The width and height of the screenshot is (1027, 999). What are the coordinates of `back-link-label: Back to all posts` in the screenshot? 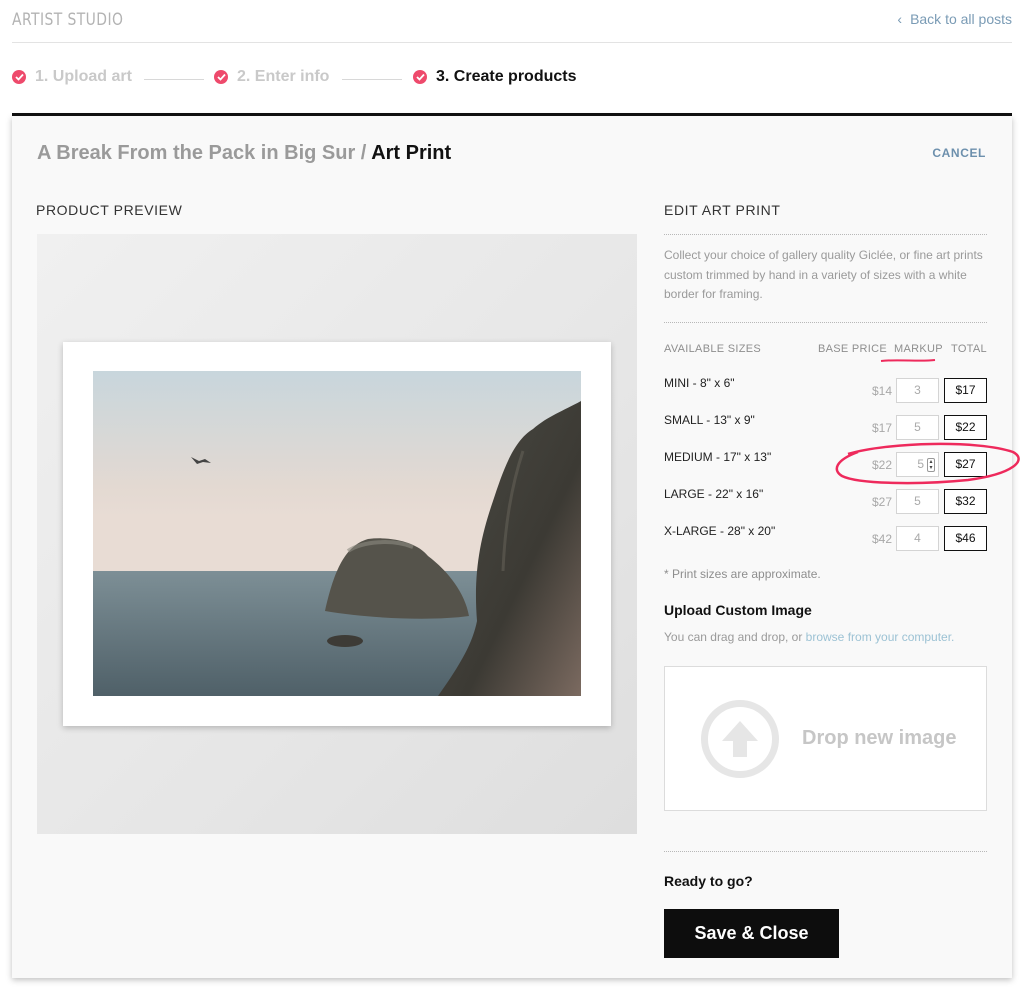 It's located at (961, 19).